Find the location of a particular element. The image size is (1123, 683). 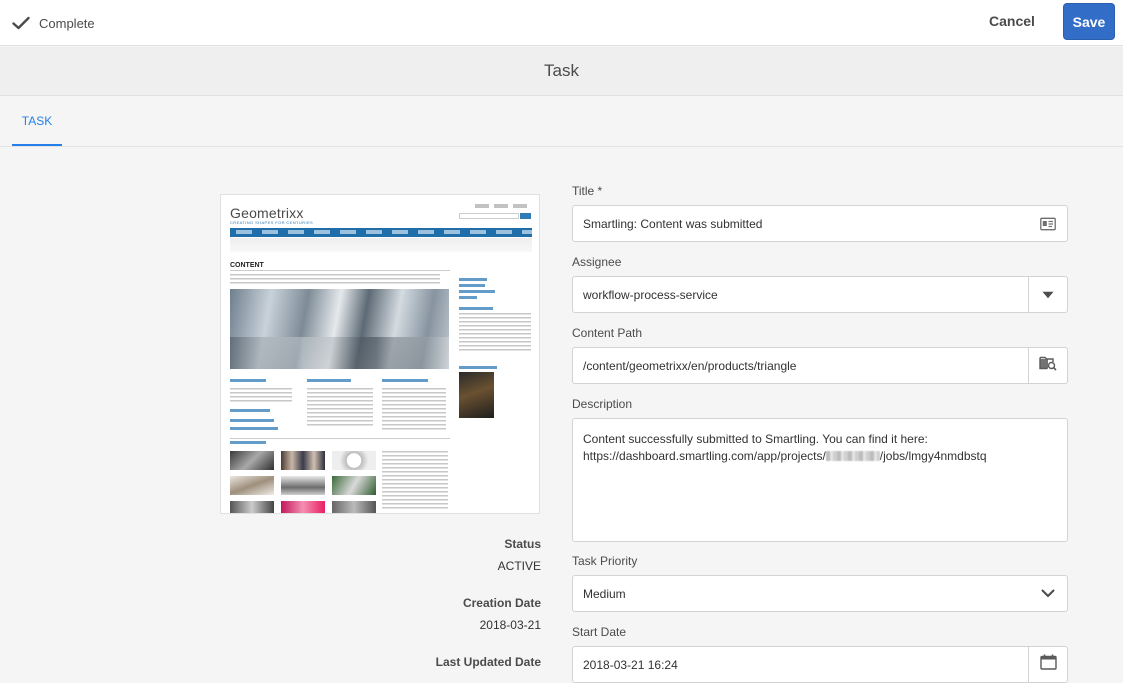

thumbnail-sidebar-text is located at coordinates (495, 333).